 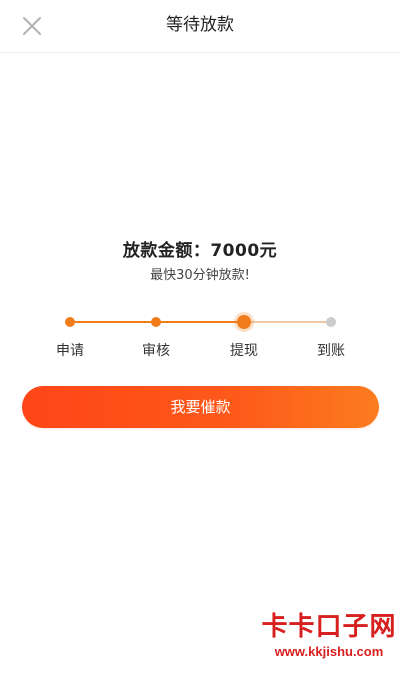 I want to click on watermark-logo: 卡卡口子网 www.kkjishu.com, so click(x=329, y=638).